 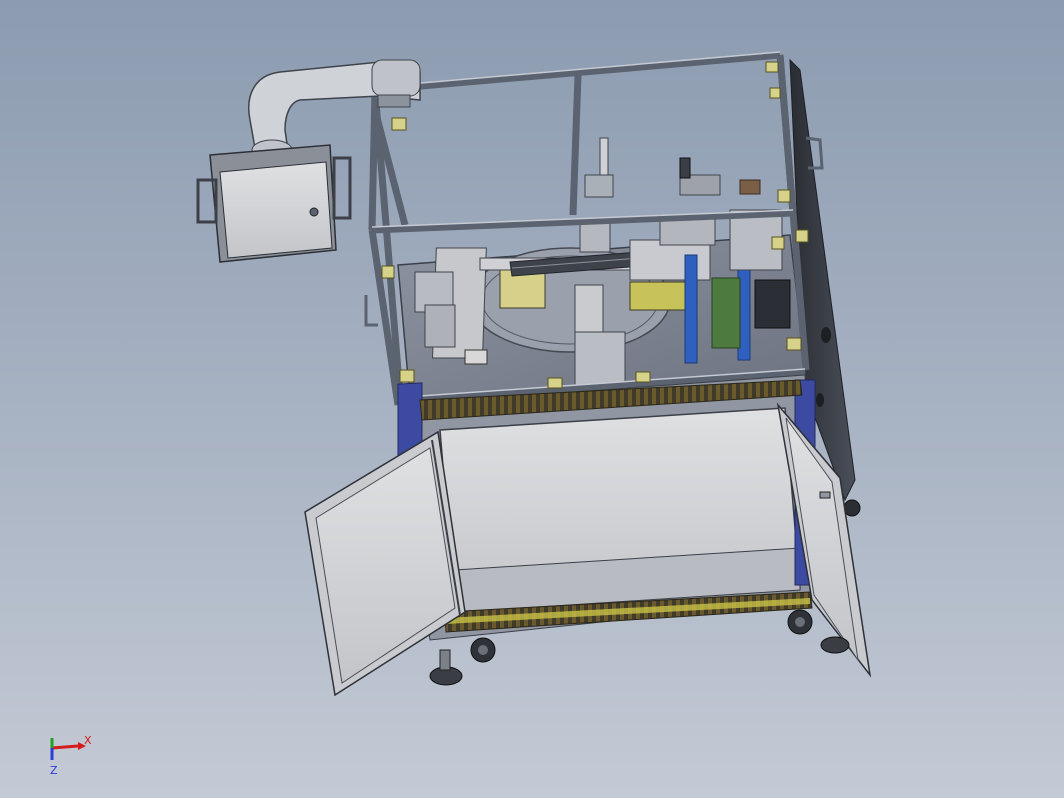 What do you see at coordinates (54, 770) in the screenshot?
I see `z-axis-label: Z` at bounding box center [54, 770].